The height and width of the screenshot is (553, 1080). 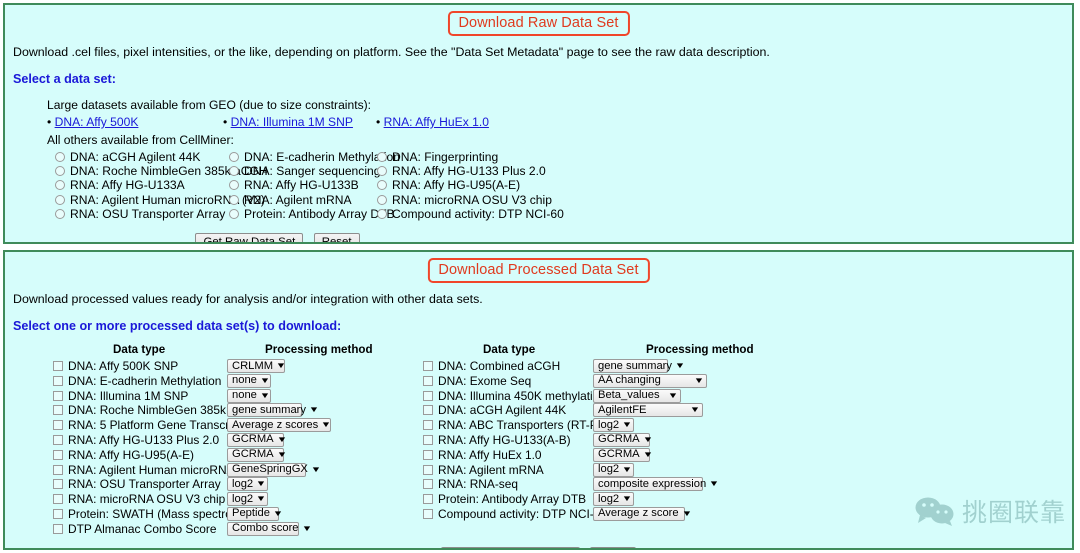 What do you see at coordinates (120, 396) in the screenshot?
I see `data-type-option: DNA: Illumina 1M SNP` at bounding box center [120, 396].